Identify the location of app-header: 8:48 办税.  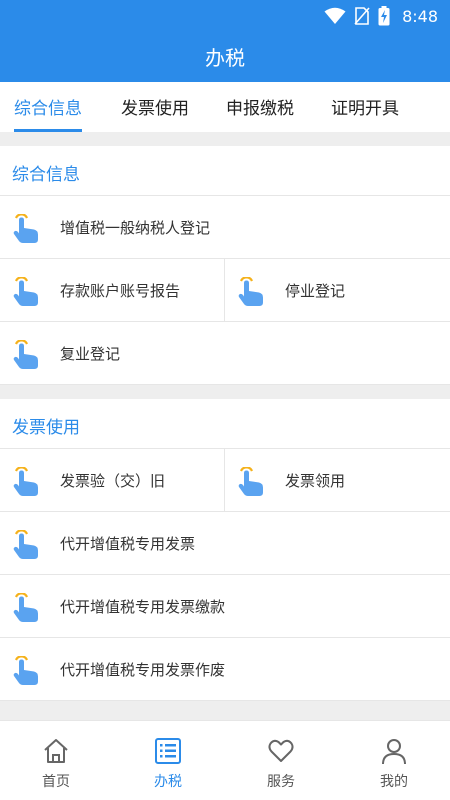
(225, 41).